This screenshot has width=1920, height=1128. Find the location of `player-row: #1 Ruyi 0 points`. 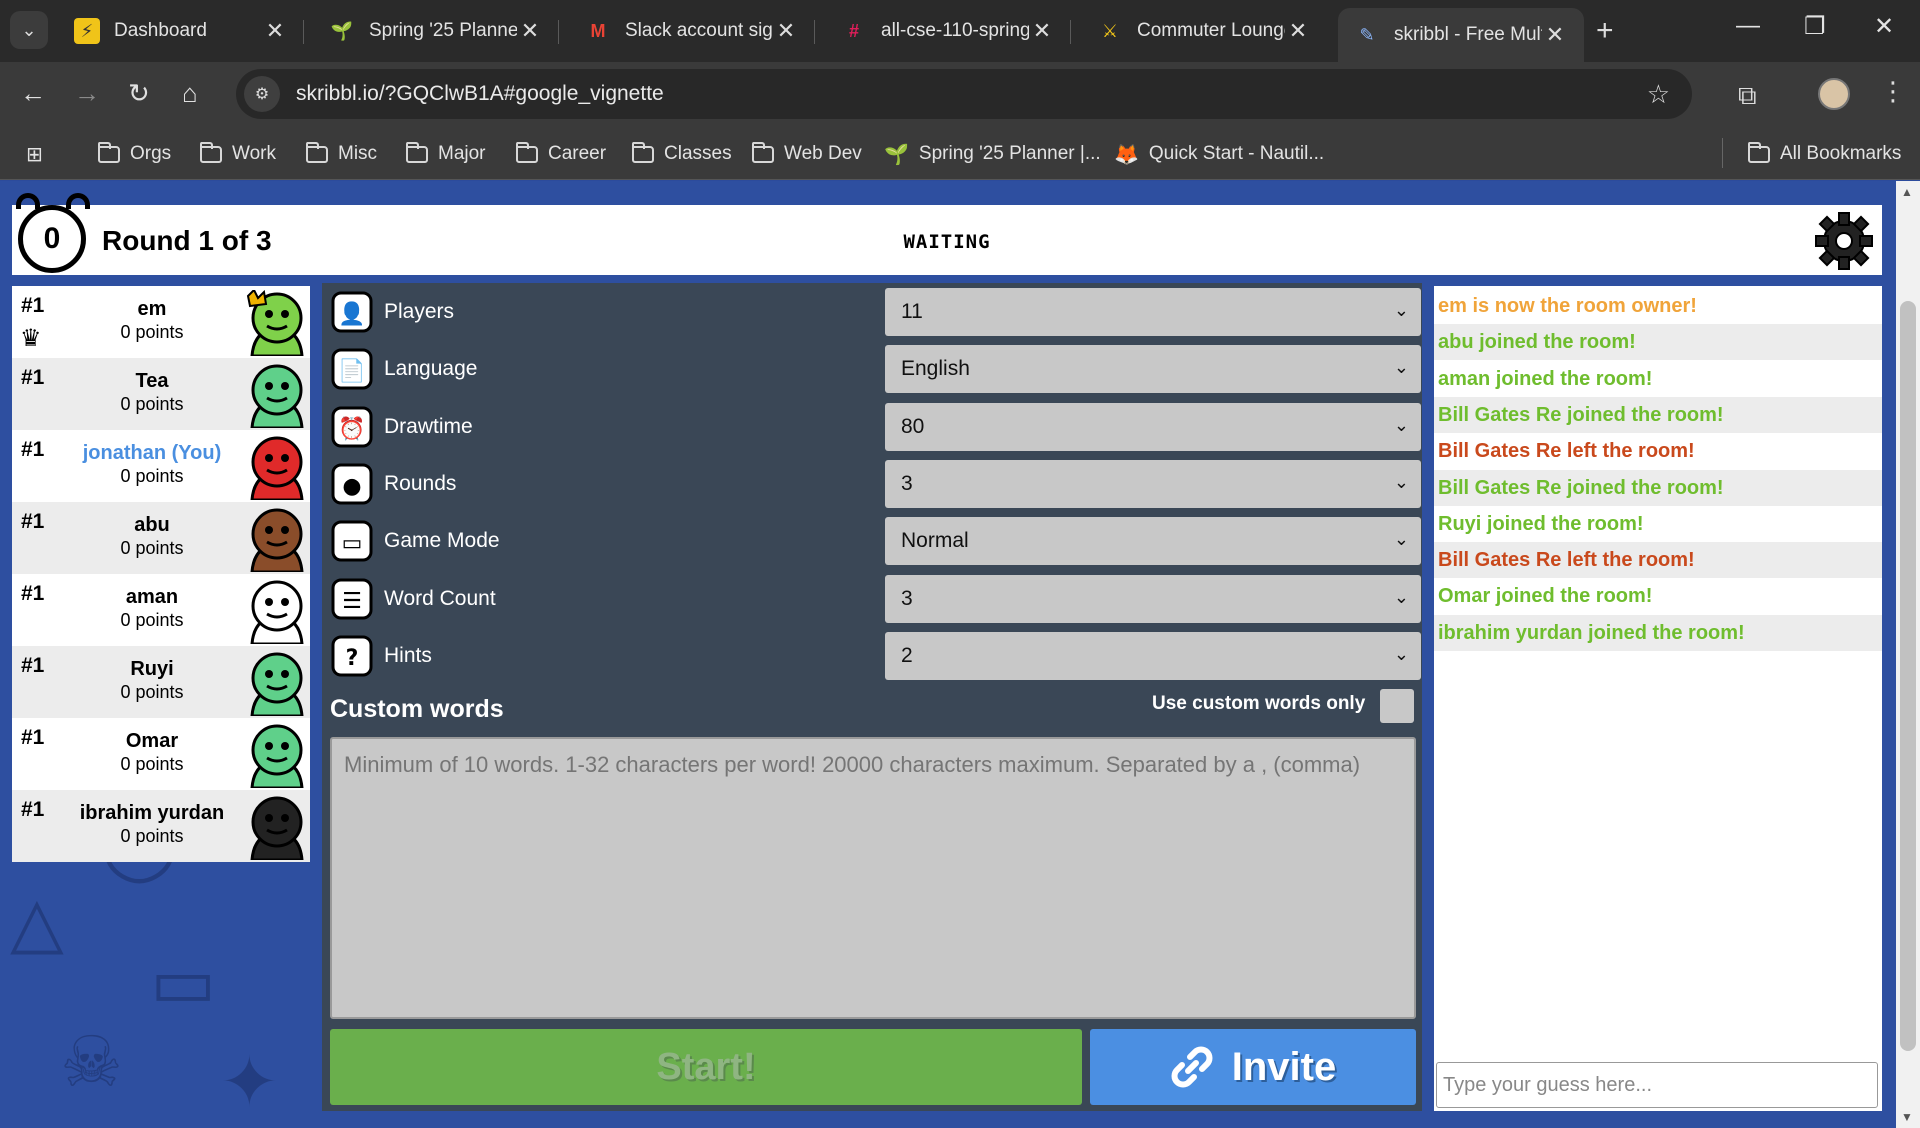

player-row: #1 Ruyi 0 points is located at coordinates (161, 682).